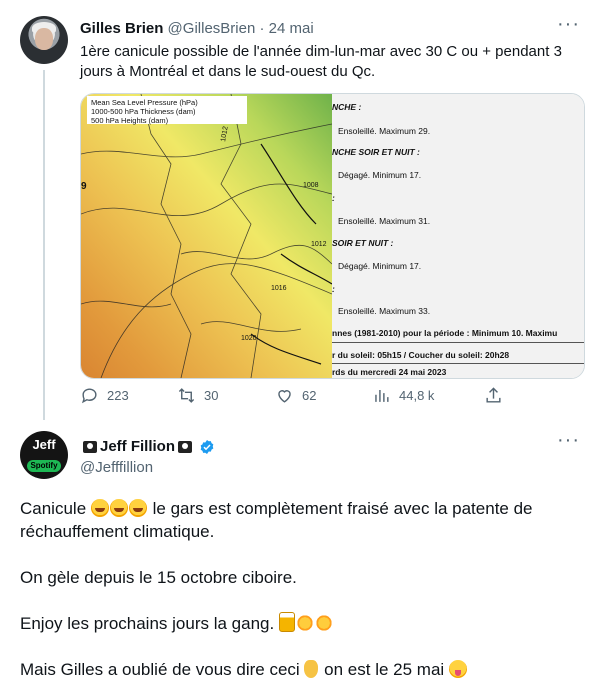 This screenshot has width=600, height=693. What do you see at coordinates (89, 396) in the screenshot?
I see `reply-icon` at bounding box center [89, 396].